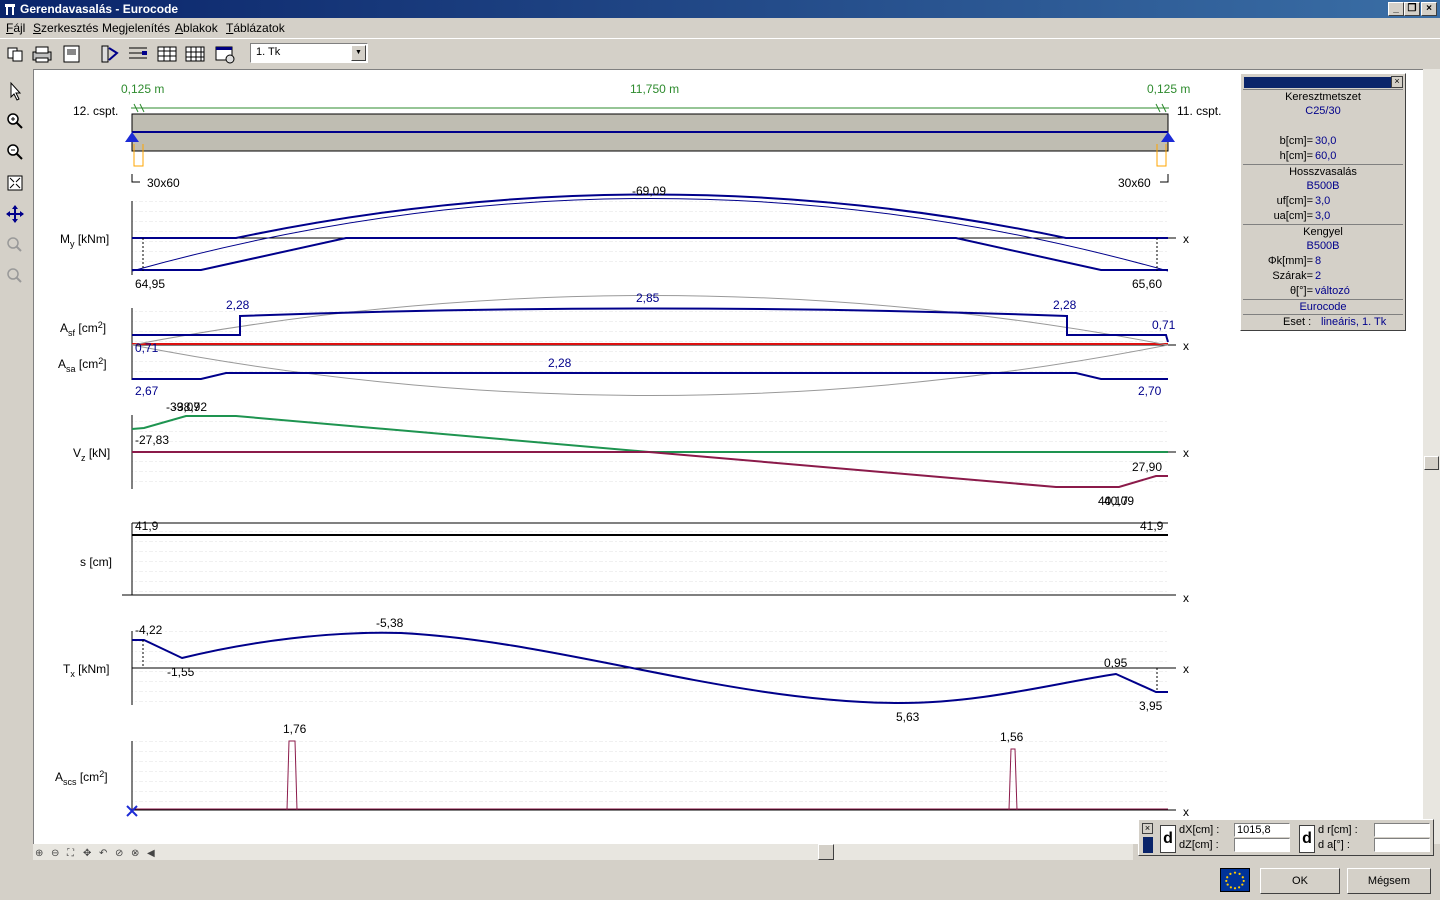  What do you see at coordinates (1431, 463) in the screenshot?
I see `vertical-scroll-thumb` at bounding box center [1431, 463].